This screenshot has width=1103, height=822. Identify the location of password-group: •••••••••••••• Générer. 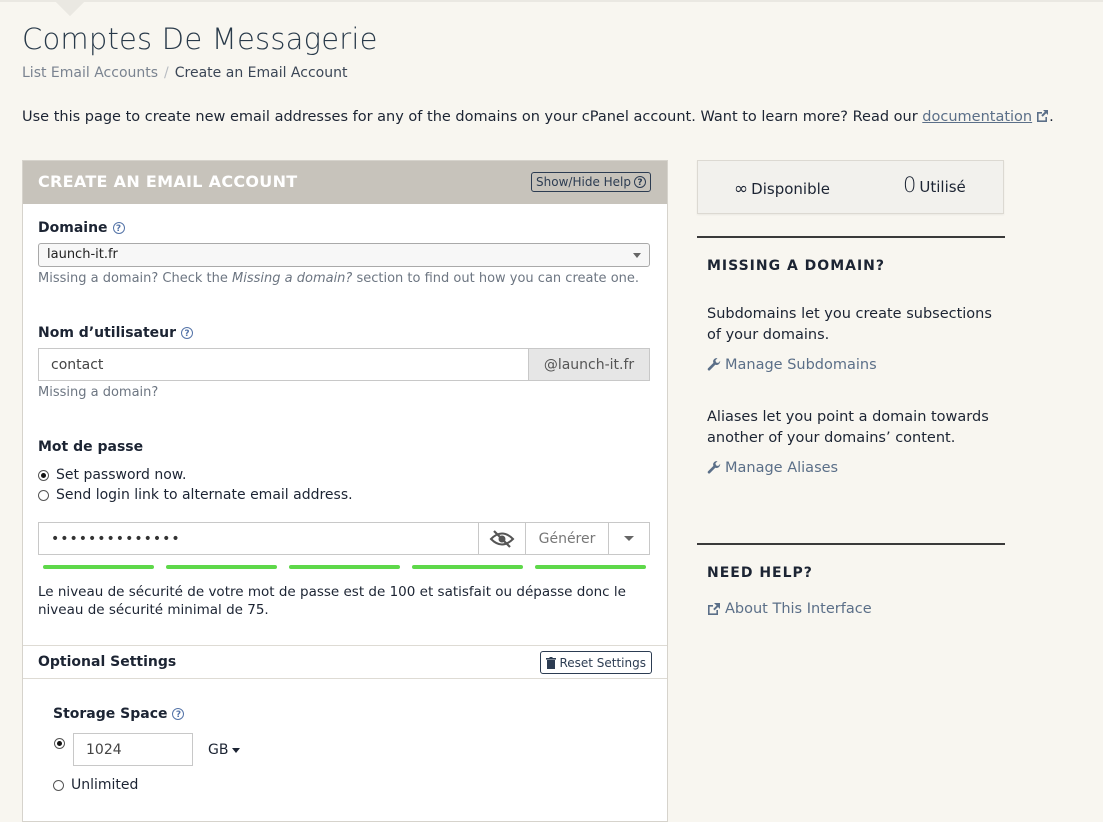
(344, 538).